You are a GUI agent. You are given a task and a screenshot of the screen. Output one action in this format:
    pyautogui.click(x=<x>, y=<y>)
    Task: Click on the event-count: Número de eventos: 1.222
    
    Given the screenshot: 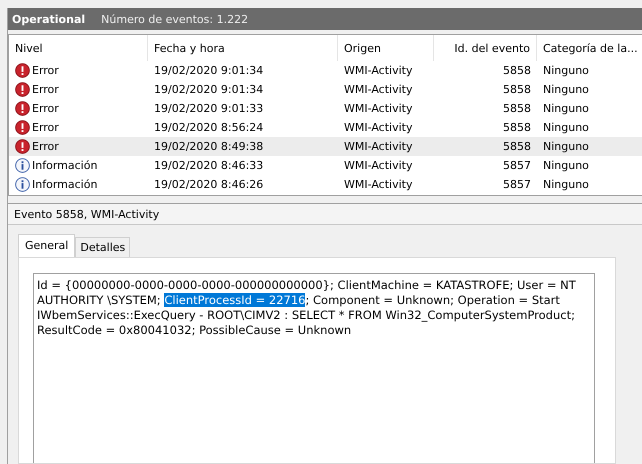 What is the action you would take?
    pyautogui.click(x=174, y=19)
    